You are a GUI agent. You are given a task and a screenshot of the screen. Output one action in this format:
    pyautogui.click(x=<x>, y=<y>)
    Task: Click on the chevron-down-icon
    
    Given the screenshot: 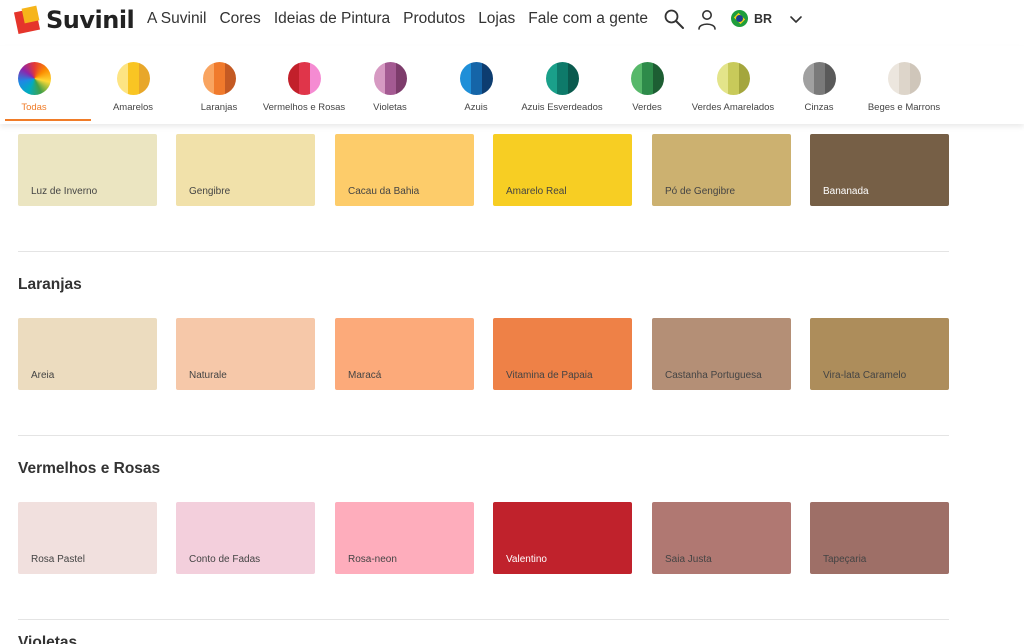 What is the action you would take?
    pyautogui.click(x=796, y=19)
    